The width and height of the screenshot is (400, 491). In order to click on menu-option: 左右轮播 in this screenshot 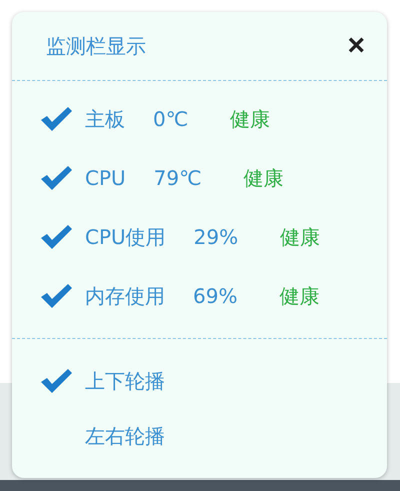, I will do `click(125, 436)`.